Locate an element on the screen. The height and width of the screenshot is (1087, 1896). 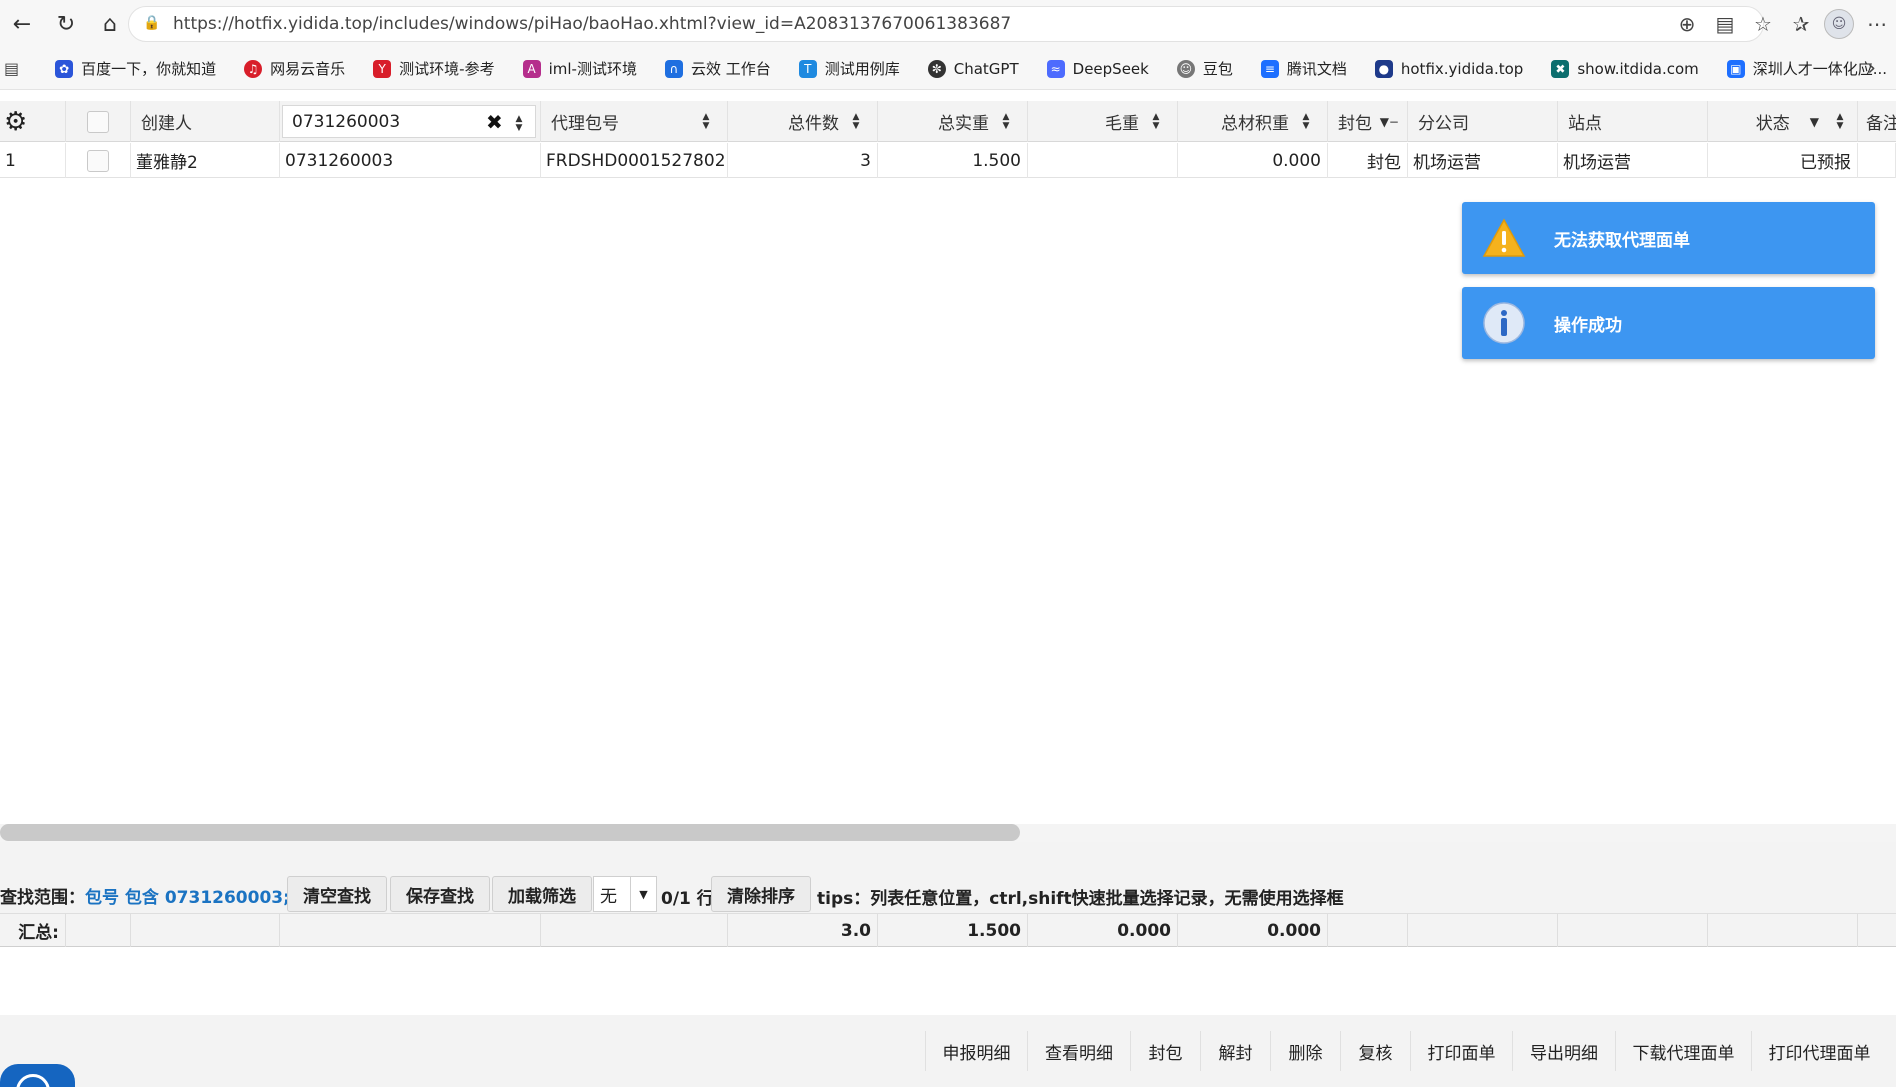
site-icon: ● is located at coordinates (1383, 68).